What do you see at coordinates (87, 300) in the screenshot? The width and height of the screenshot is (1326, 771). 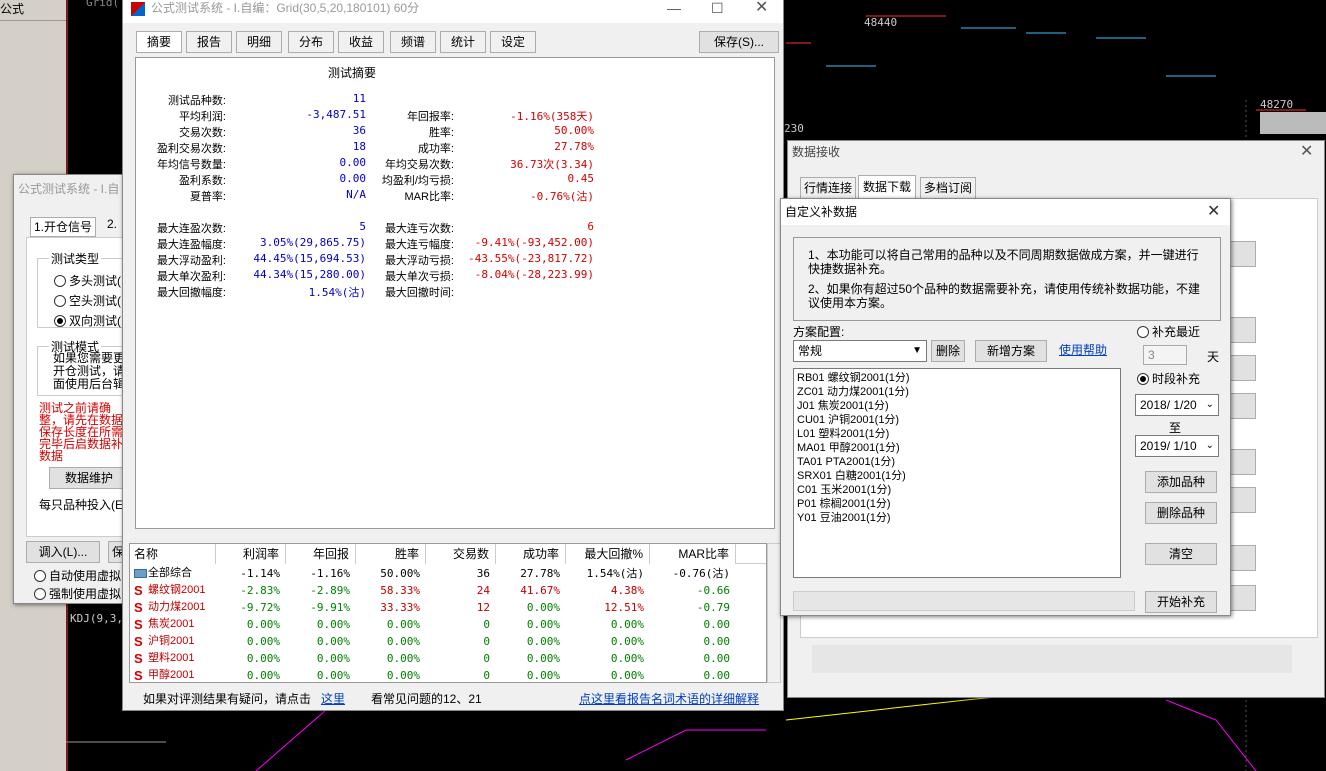 I see `radio-short: 空头测试(` at bounding box center [87, 300].